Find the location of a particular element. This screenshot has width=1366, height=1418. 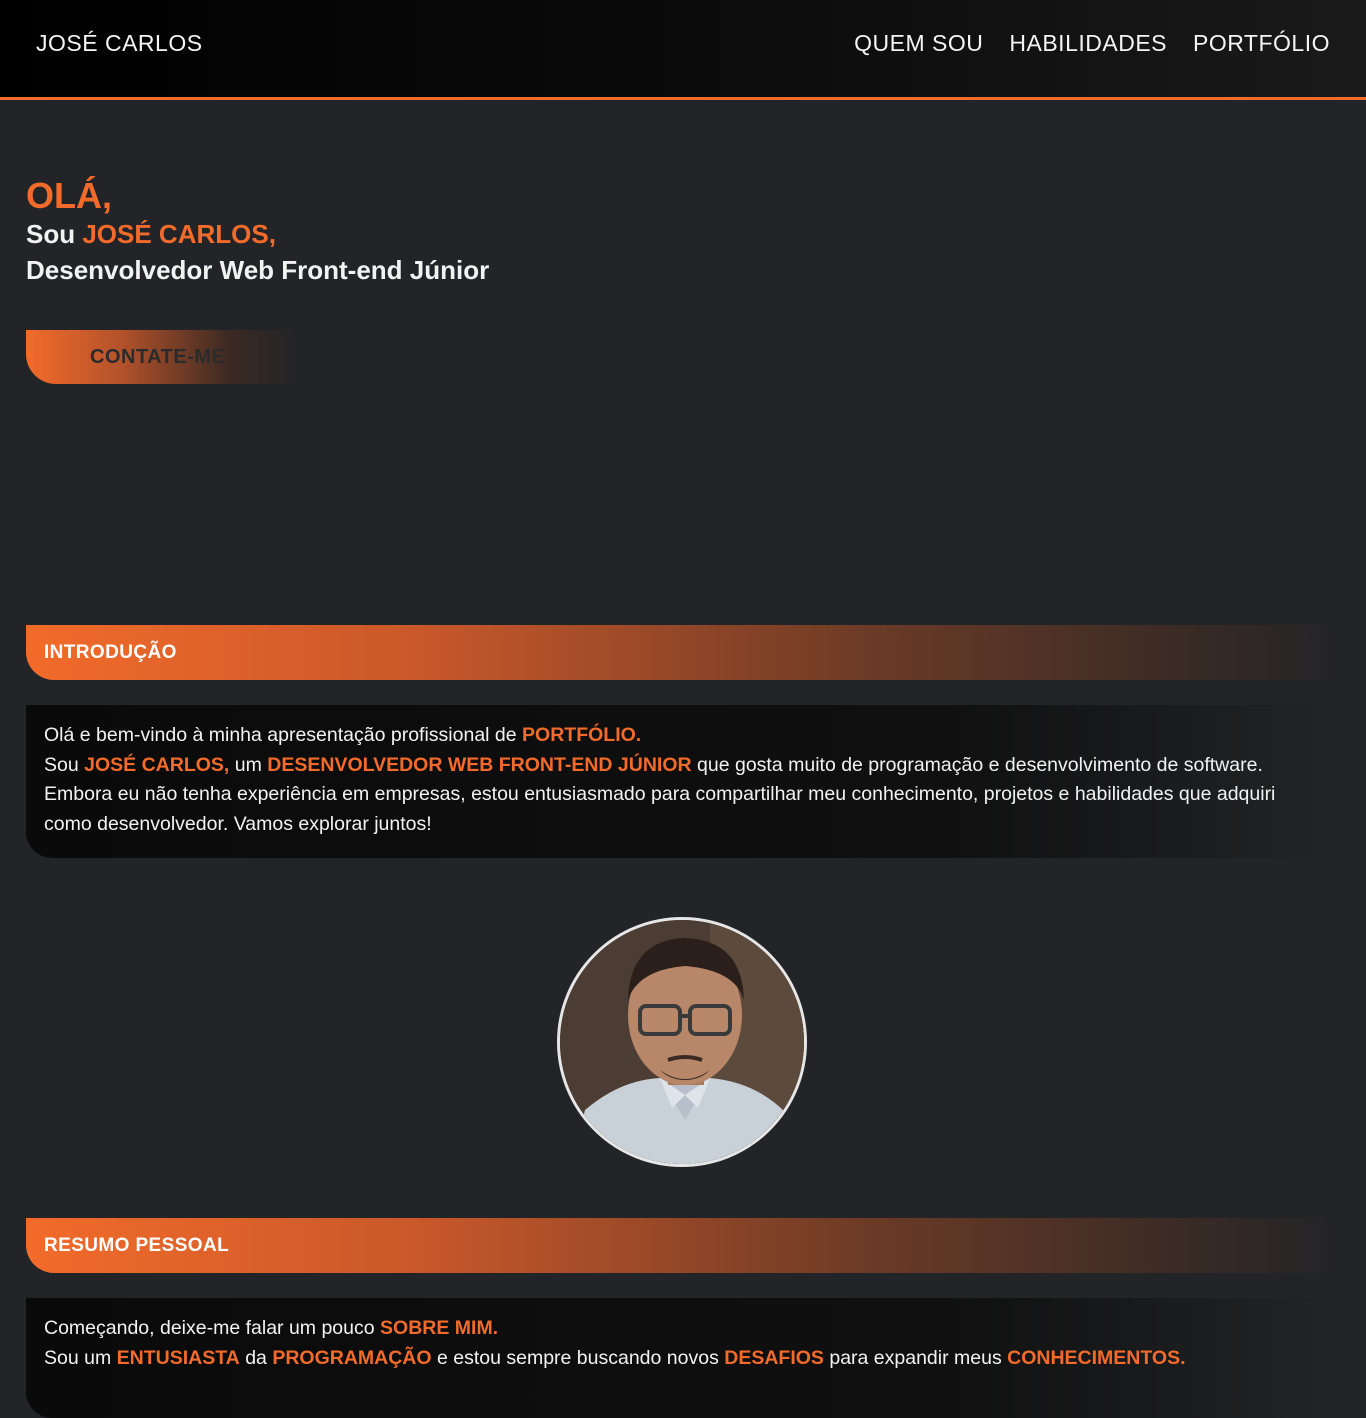

main-nav: QUEM SOU HABILIDADES PORTFÓLIO is located at coordinates (1092, 43).